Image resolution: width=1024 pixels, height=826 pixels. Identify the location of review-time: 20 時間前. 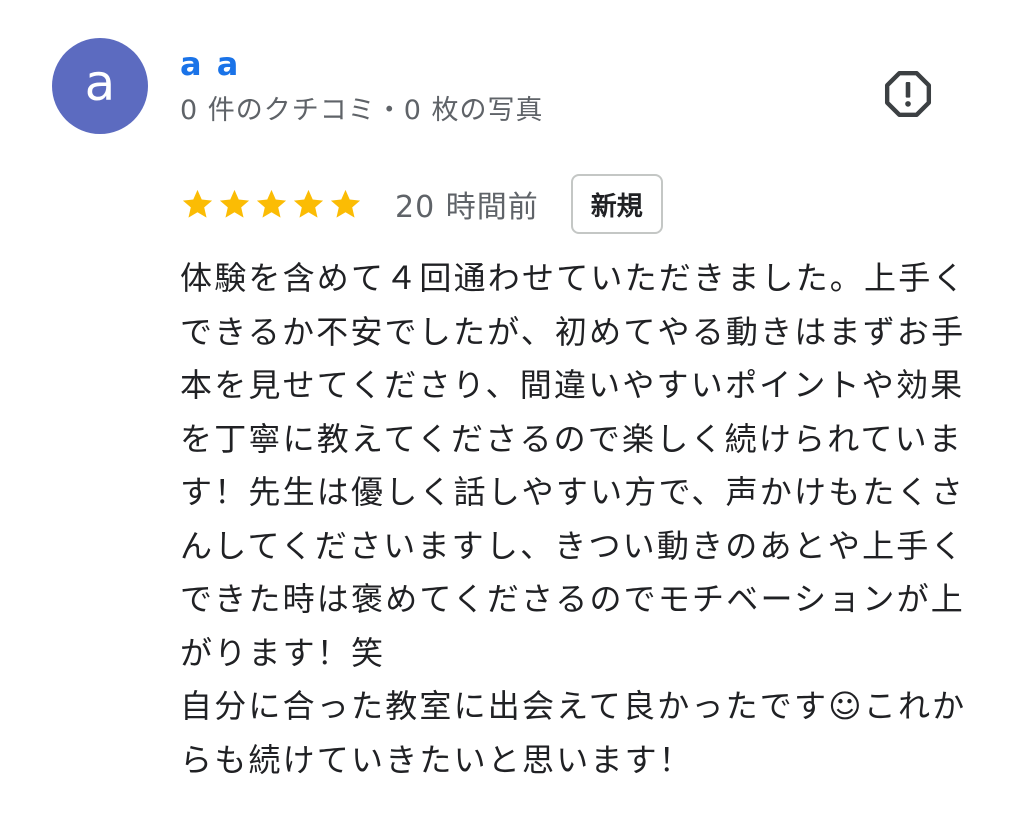
(467, 207).